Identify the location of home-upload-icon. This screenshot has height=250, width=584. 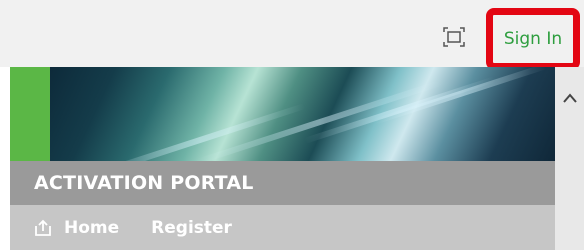
(43, 227).